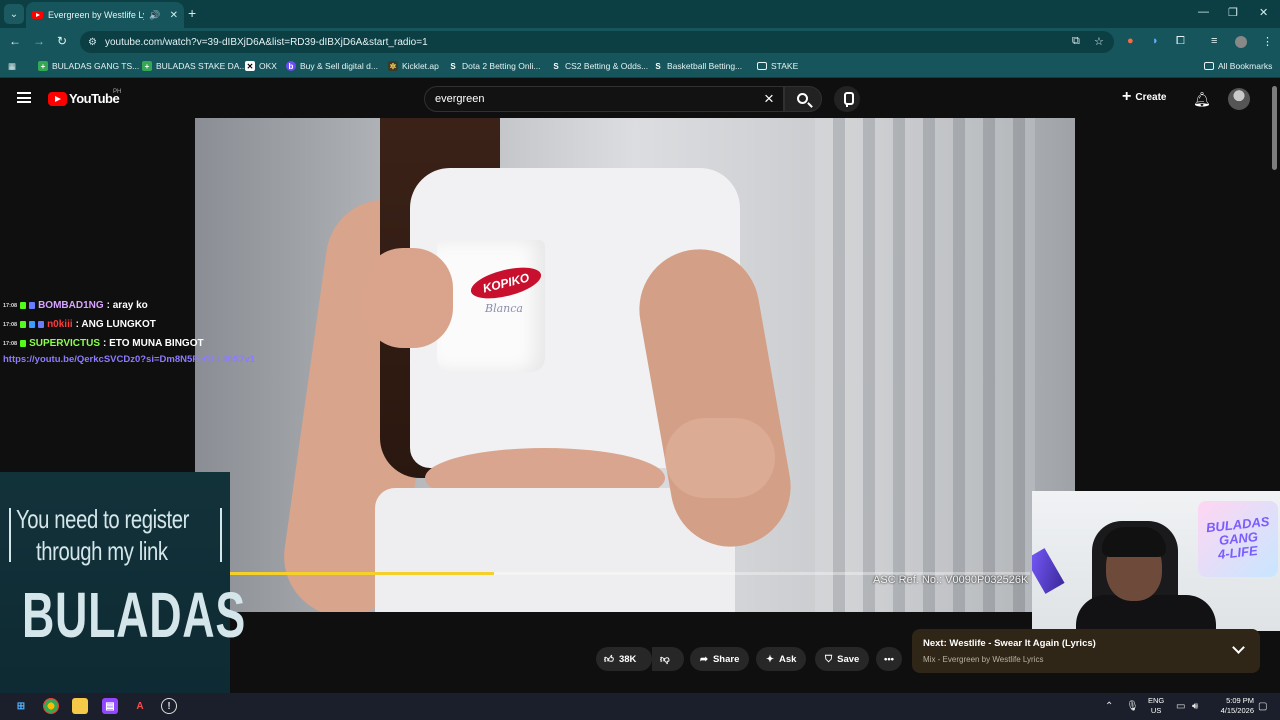 The height and width of the screenshot is (720, 1280). Describe the element at coordinates (192, 13) in the screenshot. I see `new-tab-button: +` at that location.